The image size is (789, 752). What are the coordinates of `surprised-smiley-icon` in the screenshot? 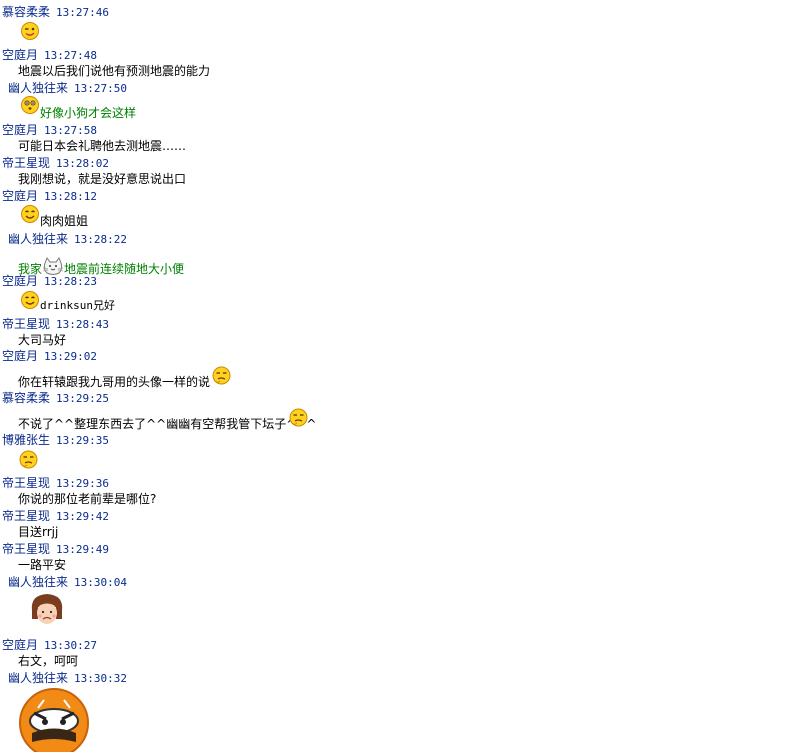 It's located at (30, 105).